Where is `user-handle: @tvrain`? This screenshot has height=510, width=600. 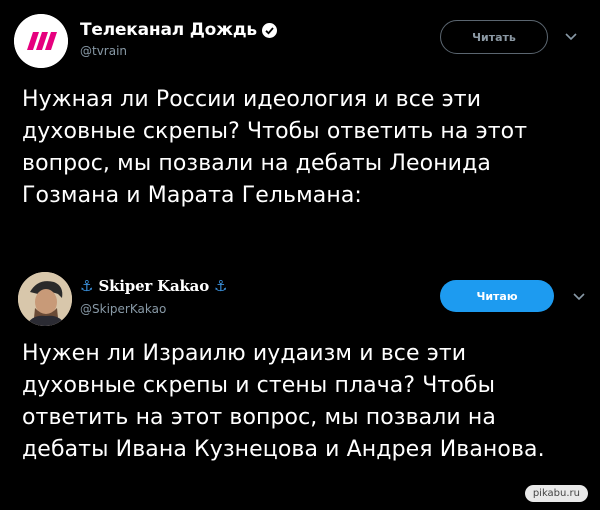 user-handle: @tvrain is located at coordinates (103, 51).